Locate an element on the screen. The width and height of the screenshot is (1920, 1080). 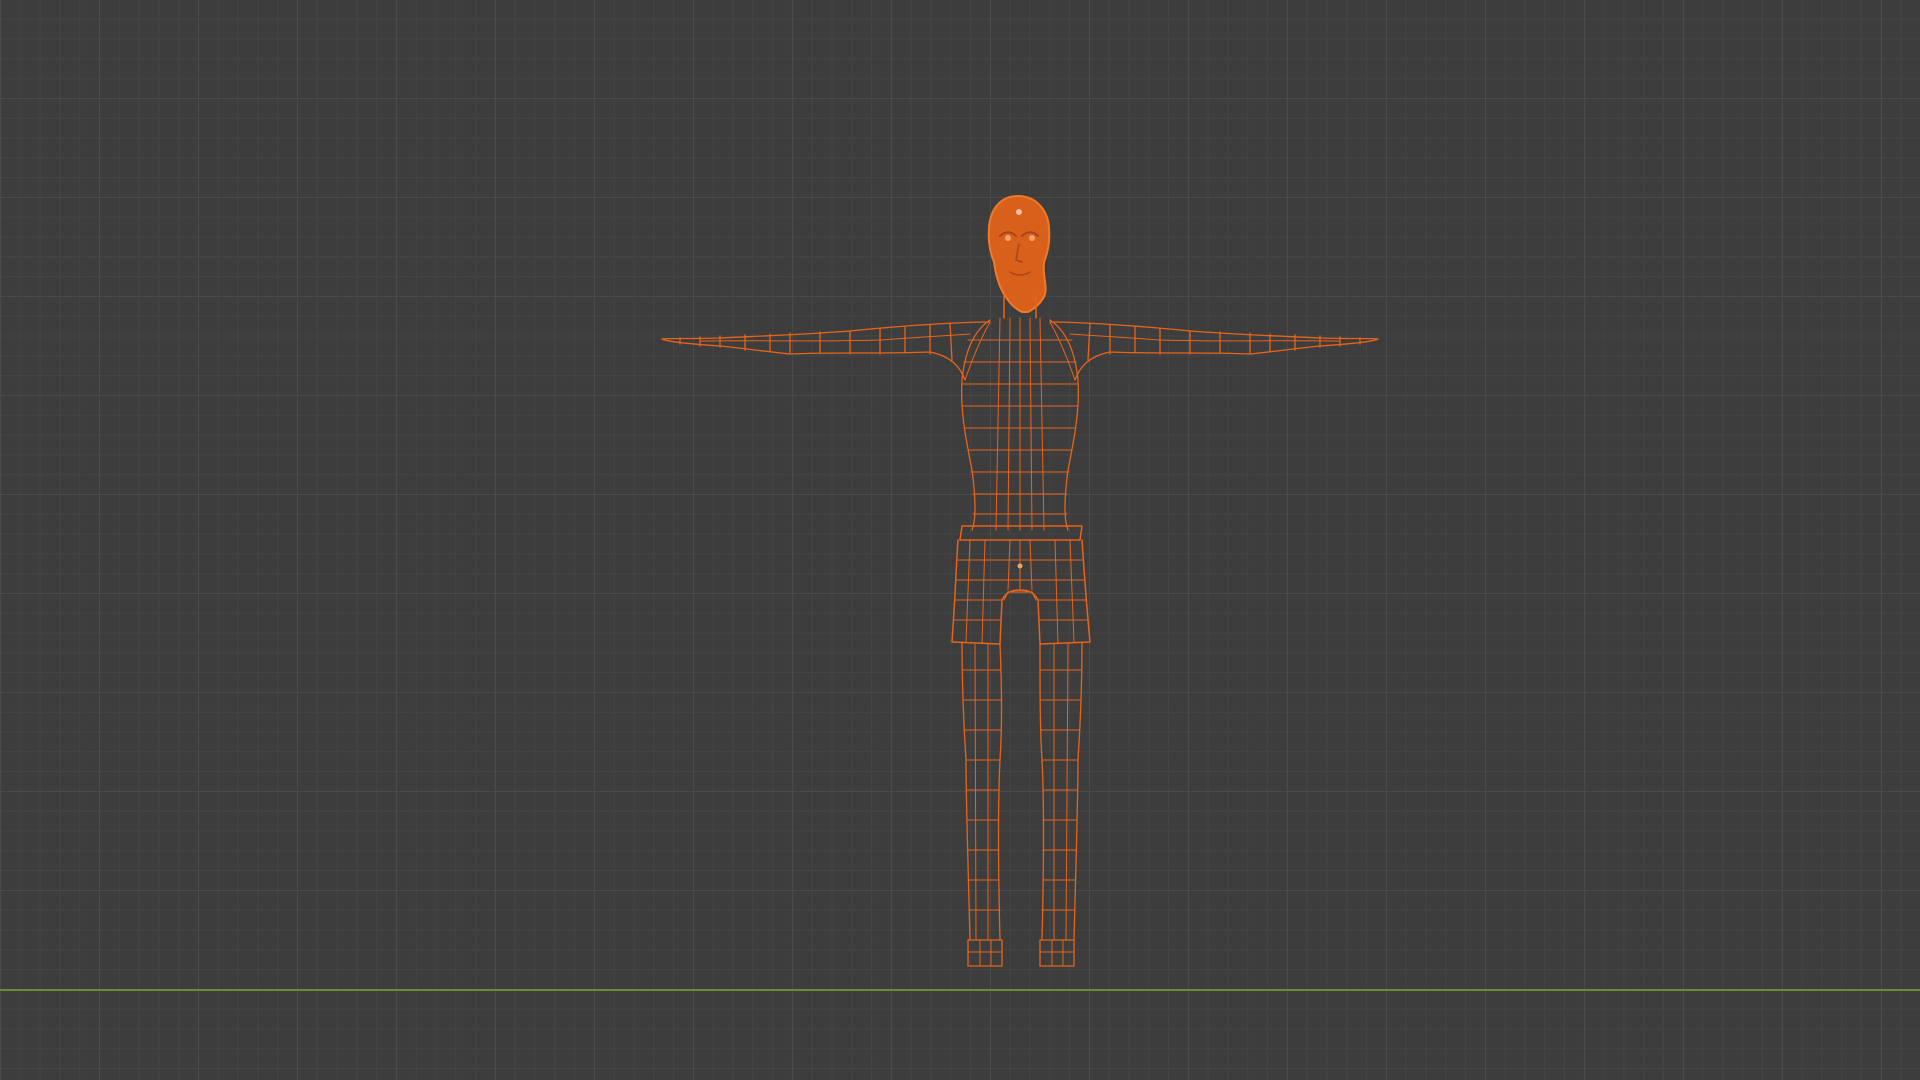
right-arm-mesh is located at coordinates (1214, 351).